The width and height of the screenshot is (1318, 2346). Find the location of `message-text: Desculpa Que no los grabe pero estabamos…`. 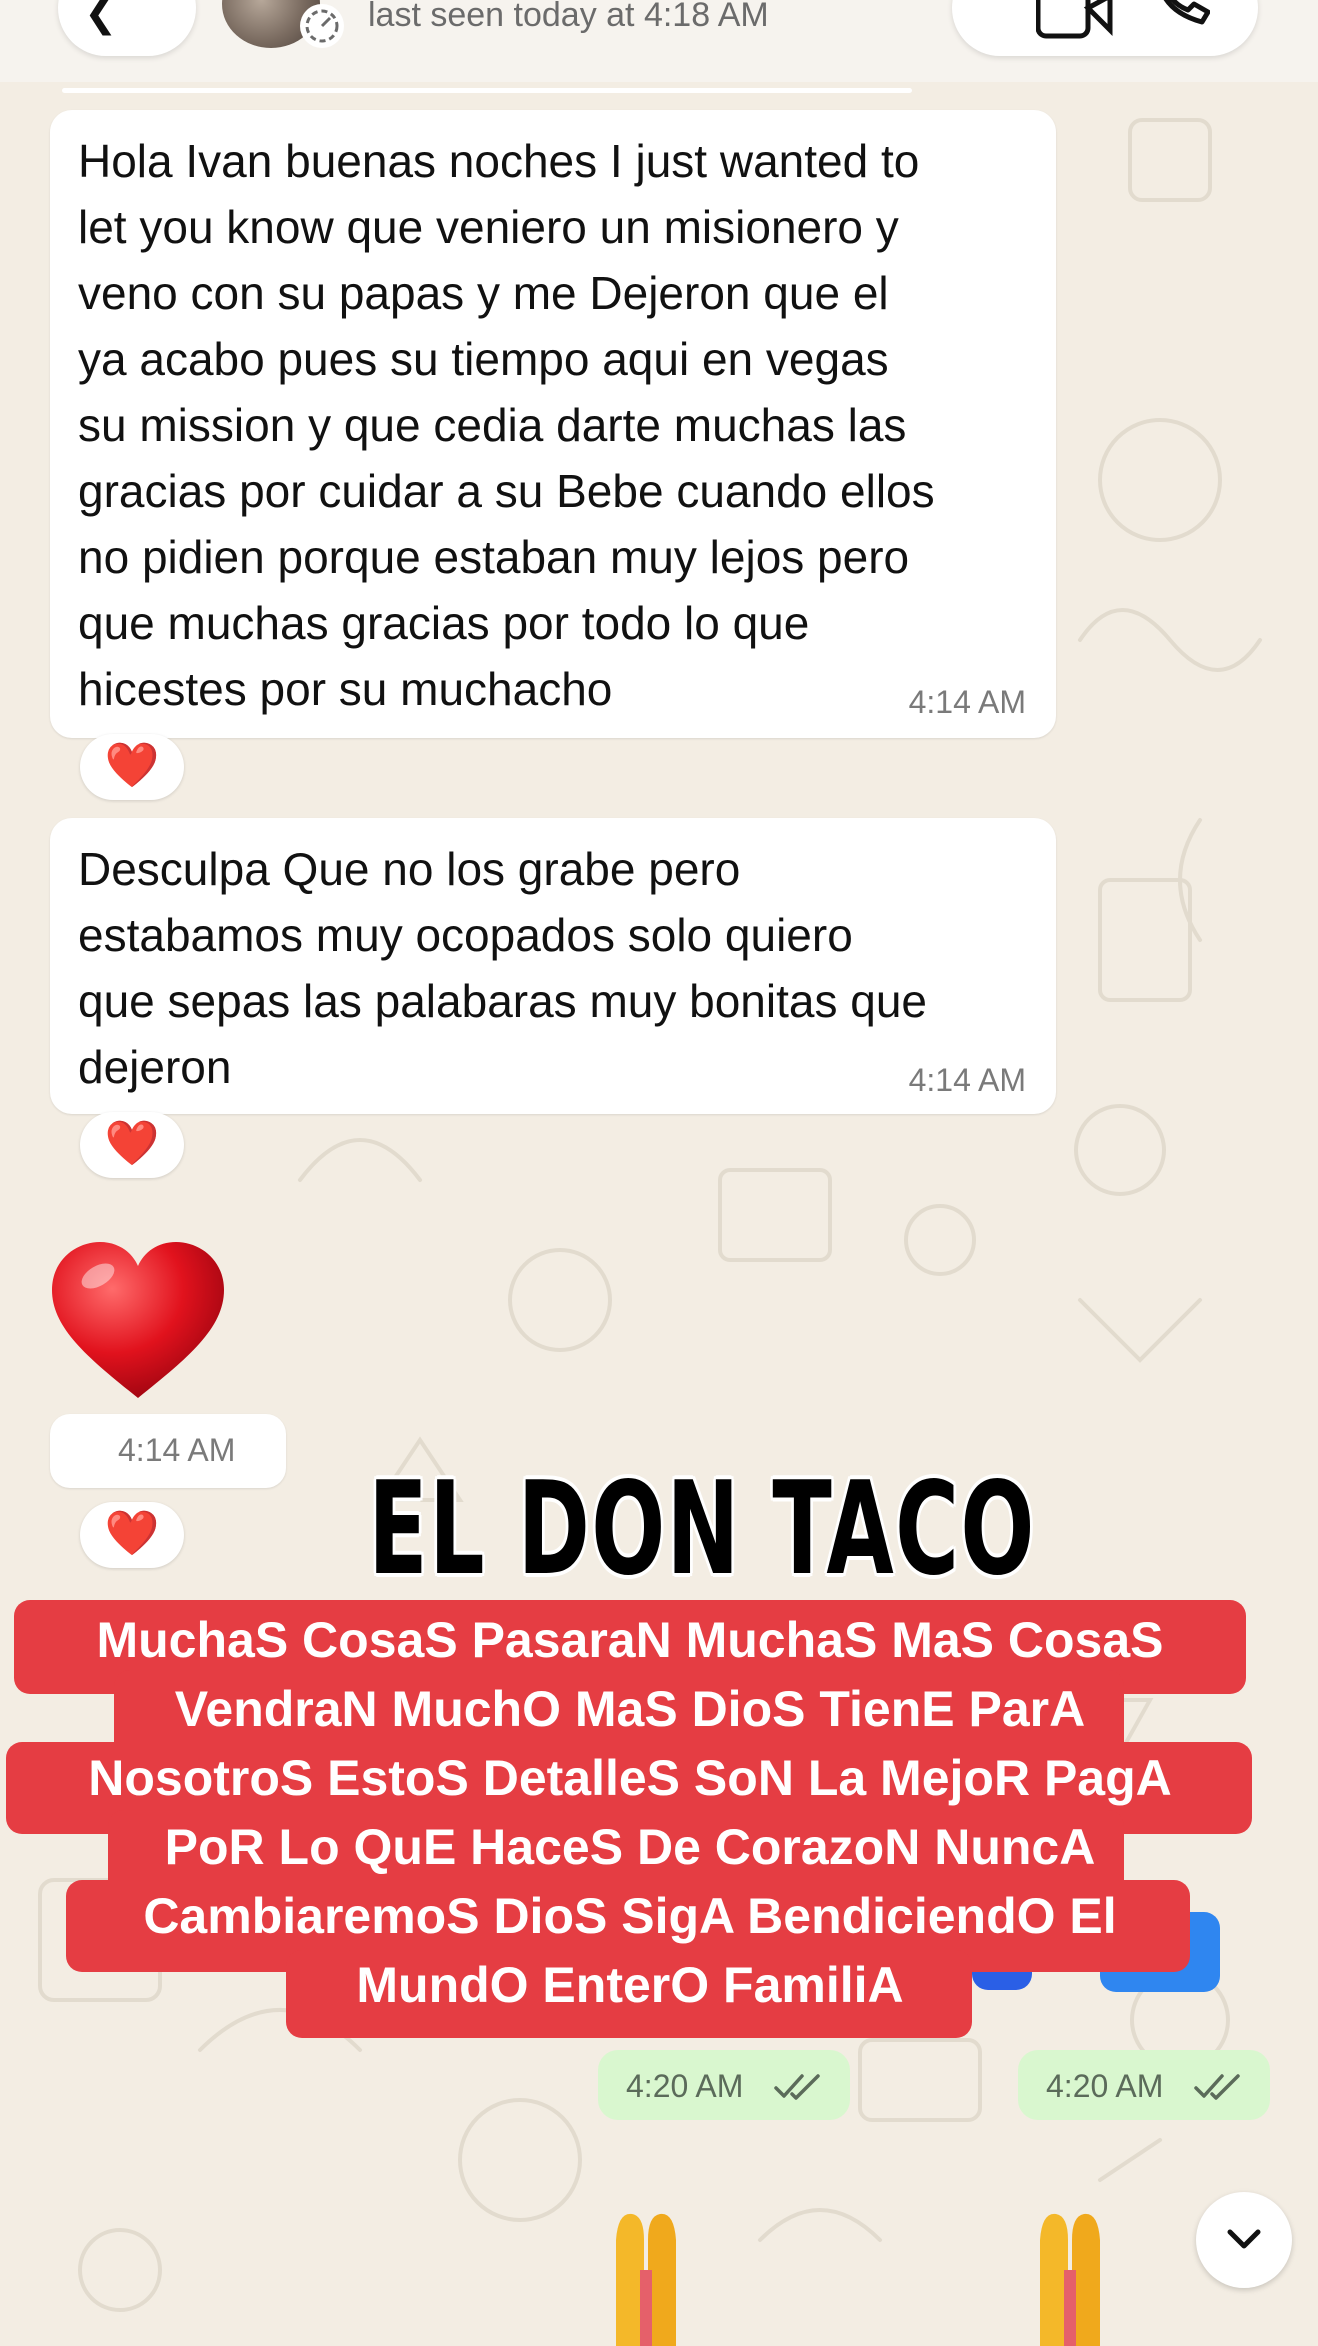

message-text: Desculpa Que no los grabe pero estabamos… is located at coordinates (503, 968).